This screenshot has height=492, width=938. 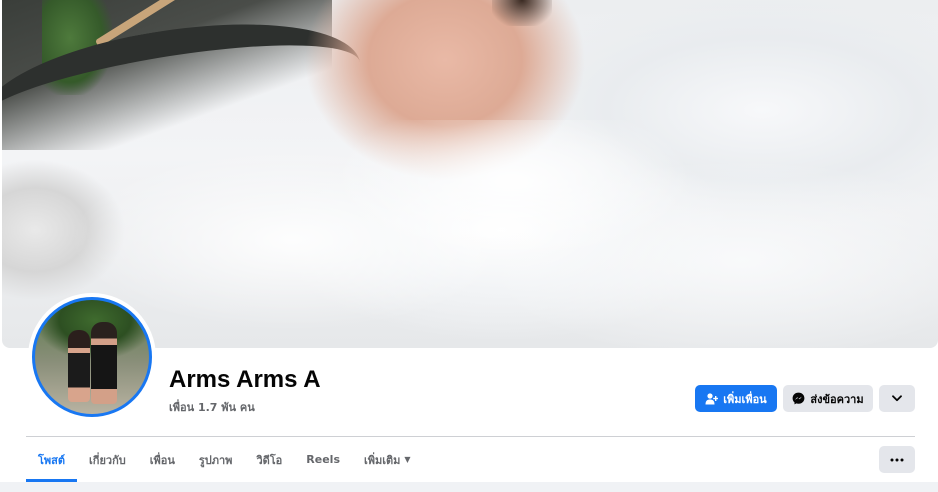 I want to click on tab-videos: วิดีโอ, so click(x=269, y=459).